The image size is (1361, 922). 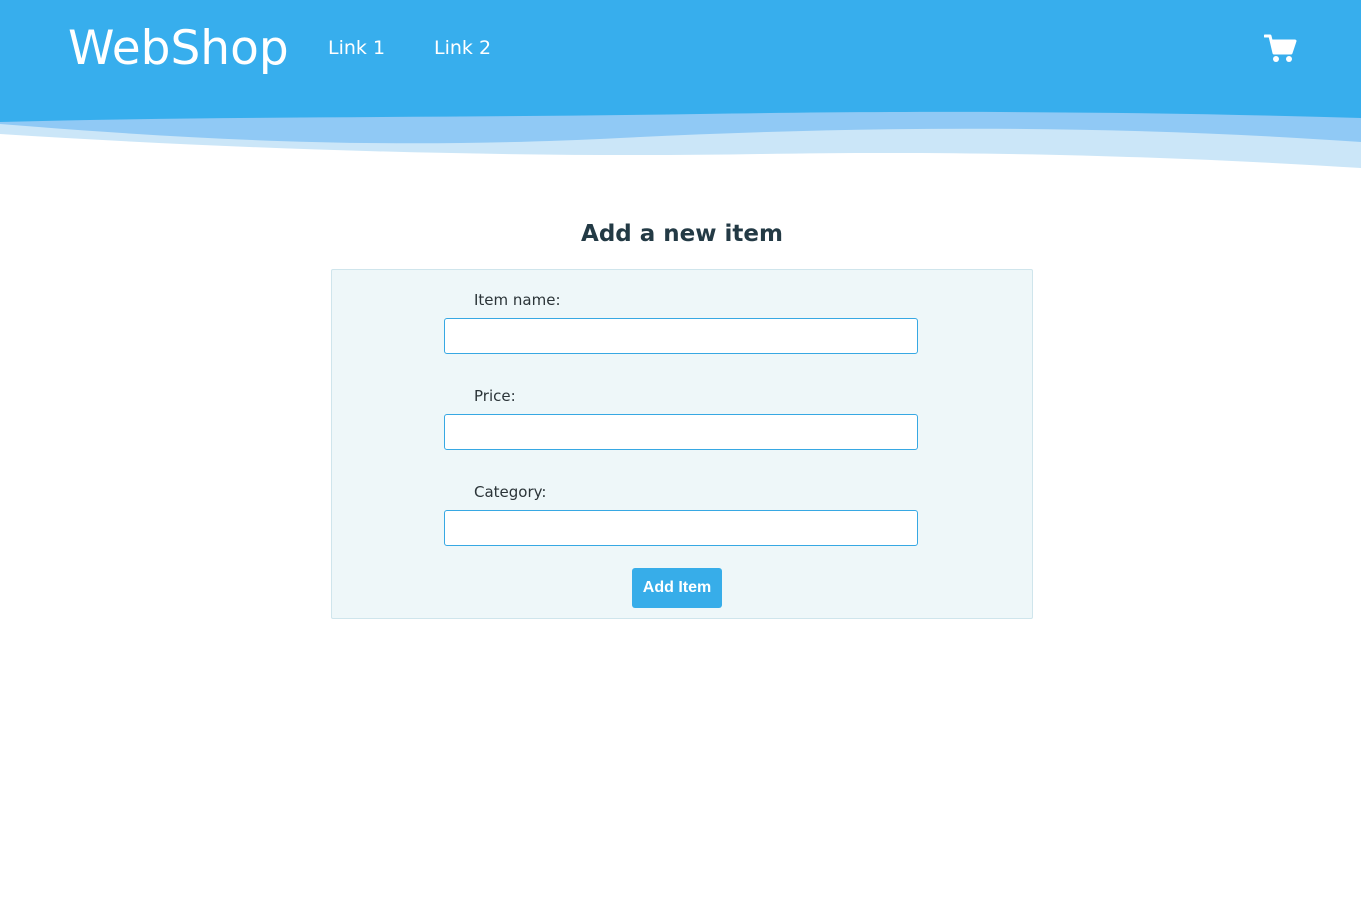 I want to click on price-label: Price:, so click(x=495, y=396).